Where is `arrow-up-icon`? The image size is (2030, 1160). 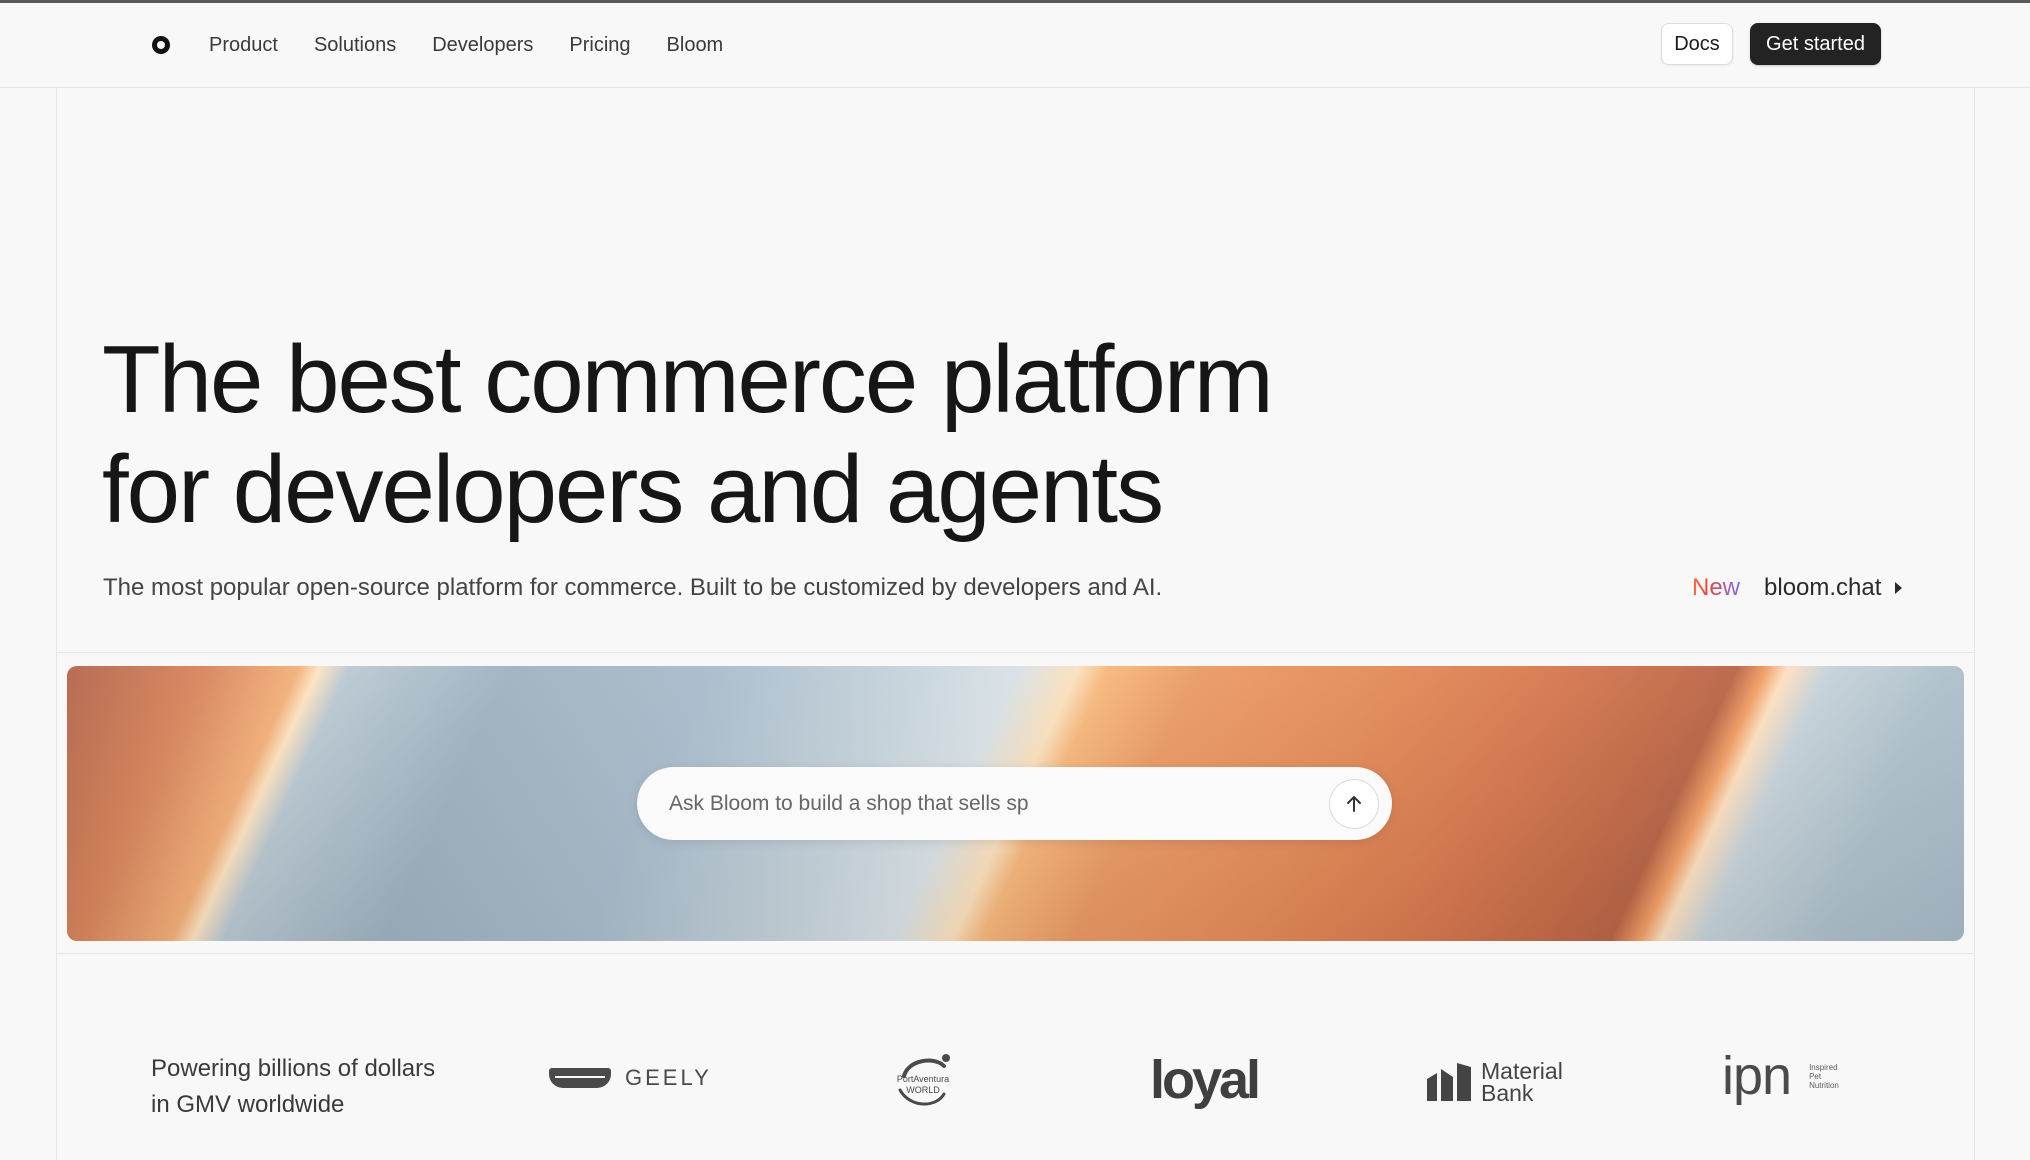 arrow-up-icon is located at coordinates (1354, 804).